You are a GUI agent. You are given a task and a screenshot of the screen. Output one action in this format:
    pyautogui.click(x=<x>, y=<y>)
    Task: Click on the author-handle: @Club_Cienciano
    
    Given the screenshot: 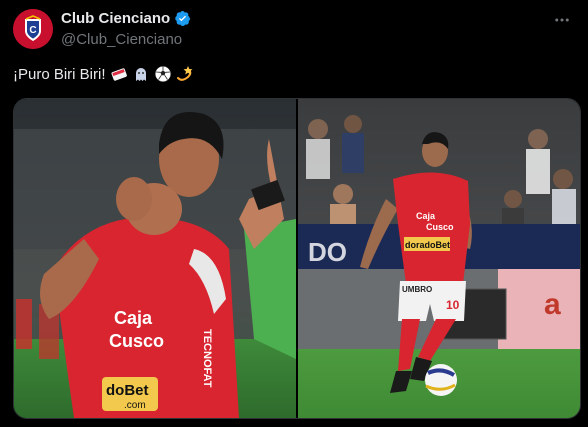 What is the action you would take?
    pyautogui.click(x=121, y=39)
    